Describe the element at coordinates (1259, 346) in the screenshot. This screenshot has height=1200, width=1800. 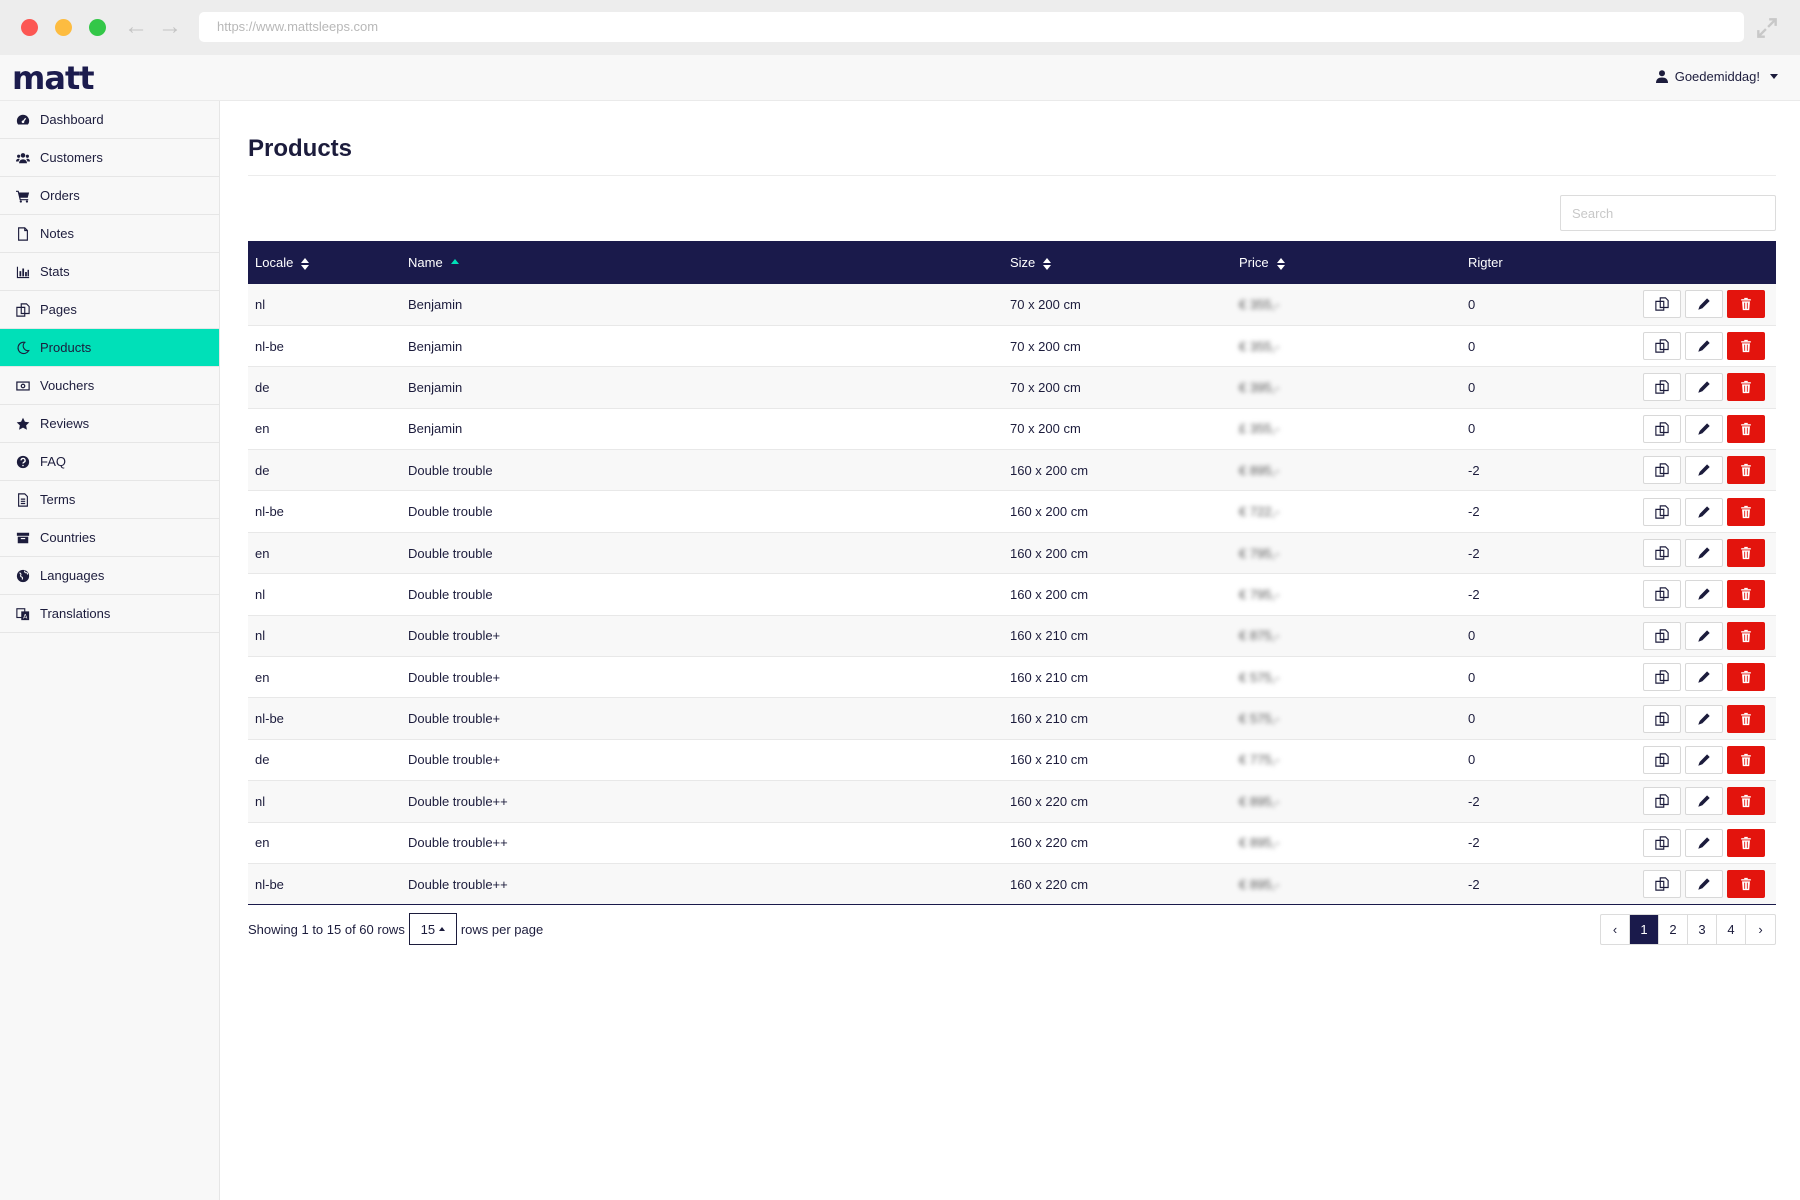
I see `cell-price: € 355,-` at that location.